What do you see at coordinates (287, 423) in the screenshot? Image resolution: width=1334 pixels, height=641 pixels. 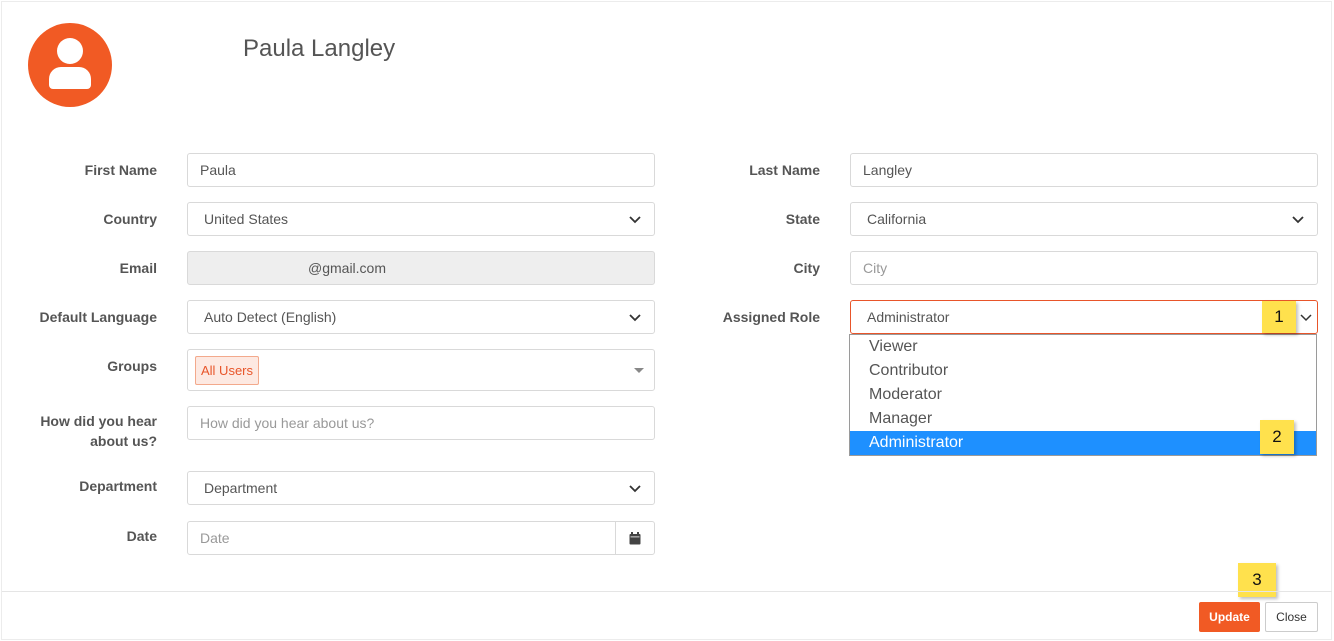 I see `how-heard-placeholder: How did you hear about us?` at bounding box center [287, 423].